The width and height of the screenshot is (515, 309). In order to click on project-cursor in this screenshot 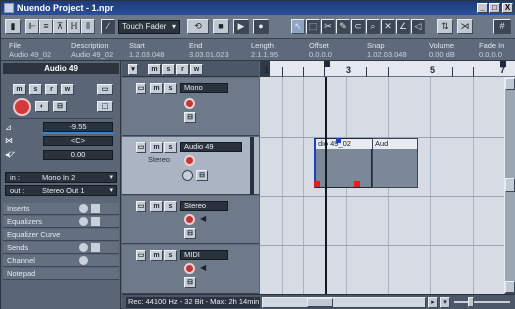, I will do `click(326, 185)`.